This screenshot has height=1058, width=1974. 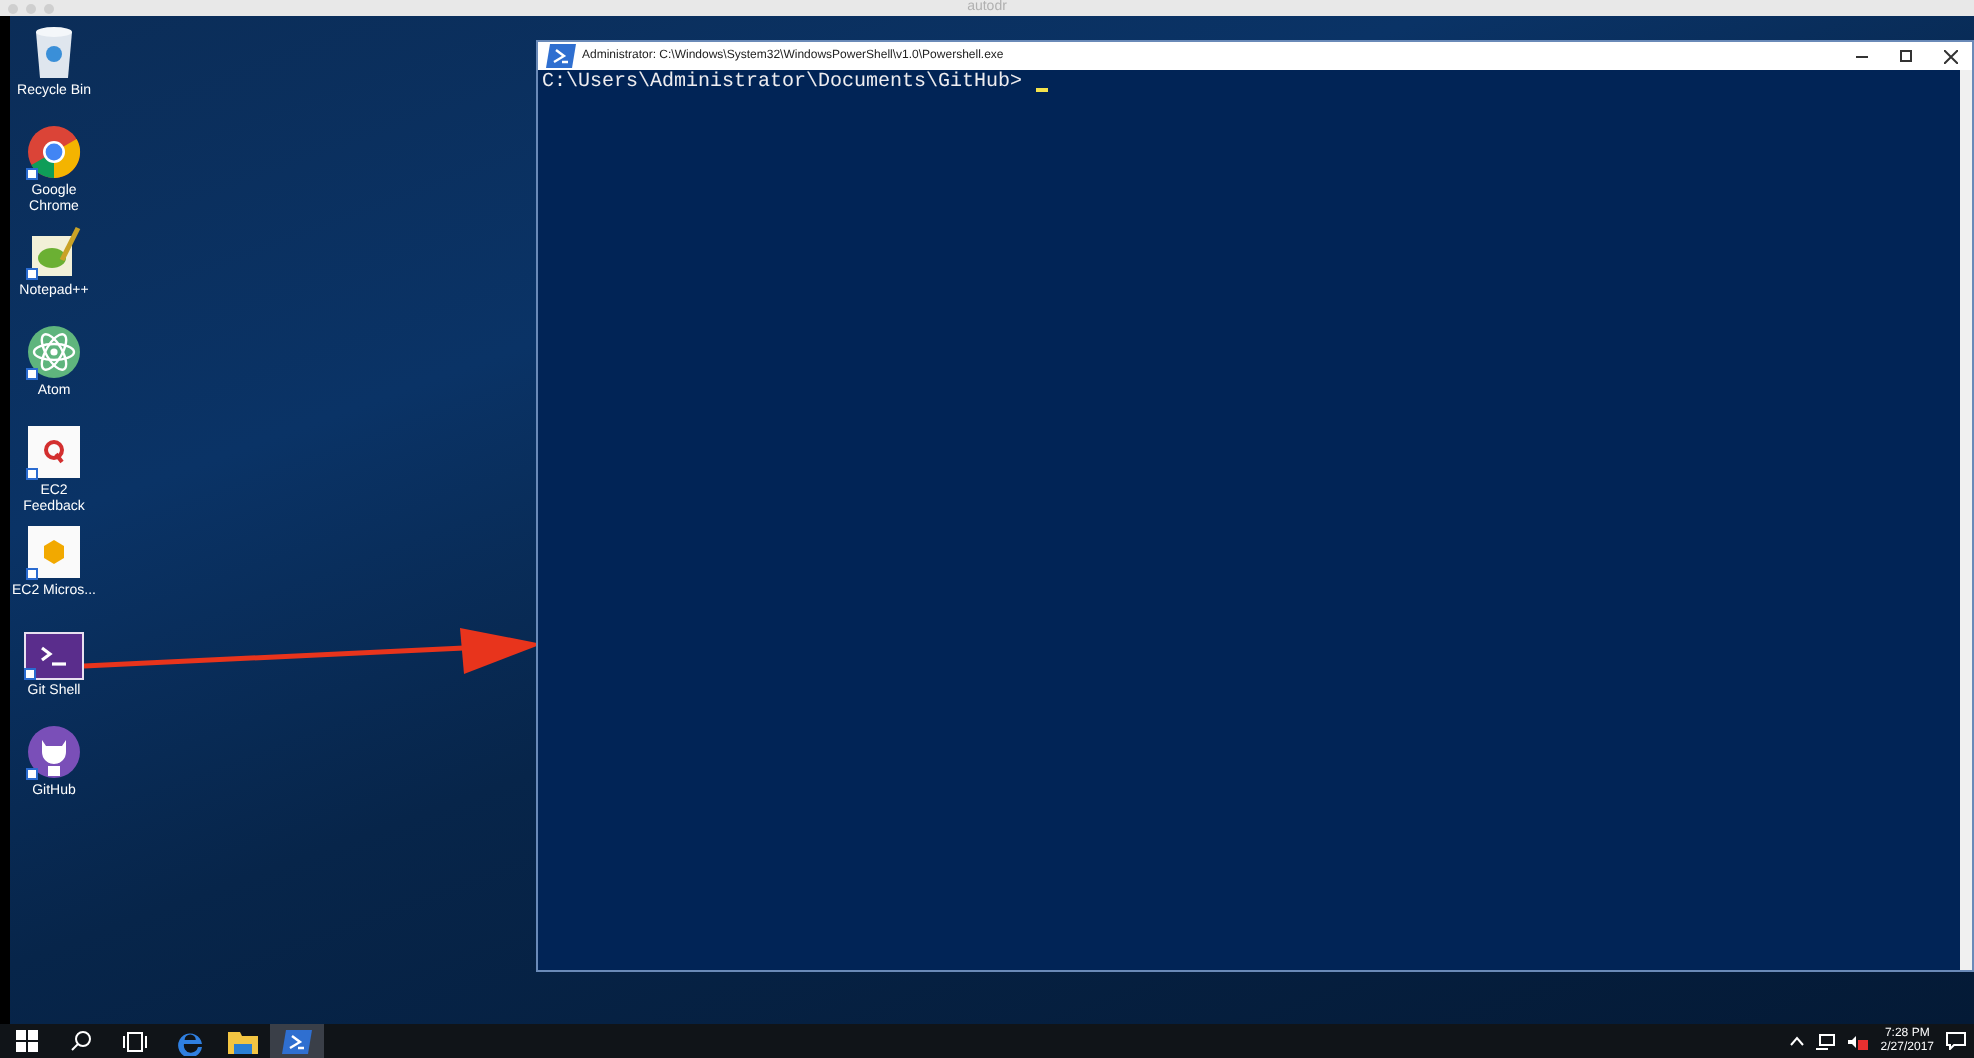 I want to click on notifications-icon, so click(x=1956, y=1041).